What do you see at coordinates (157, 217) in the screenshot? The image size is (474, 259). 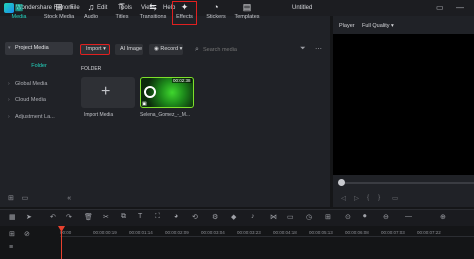 I see `crop-icon: ⛶` at bounding box center [157, 217].